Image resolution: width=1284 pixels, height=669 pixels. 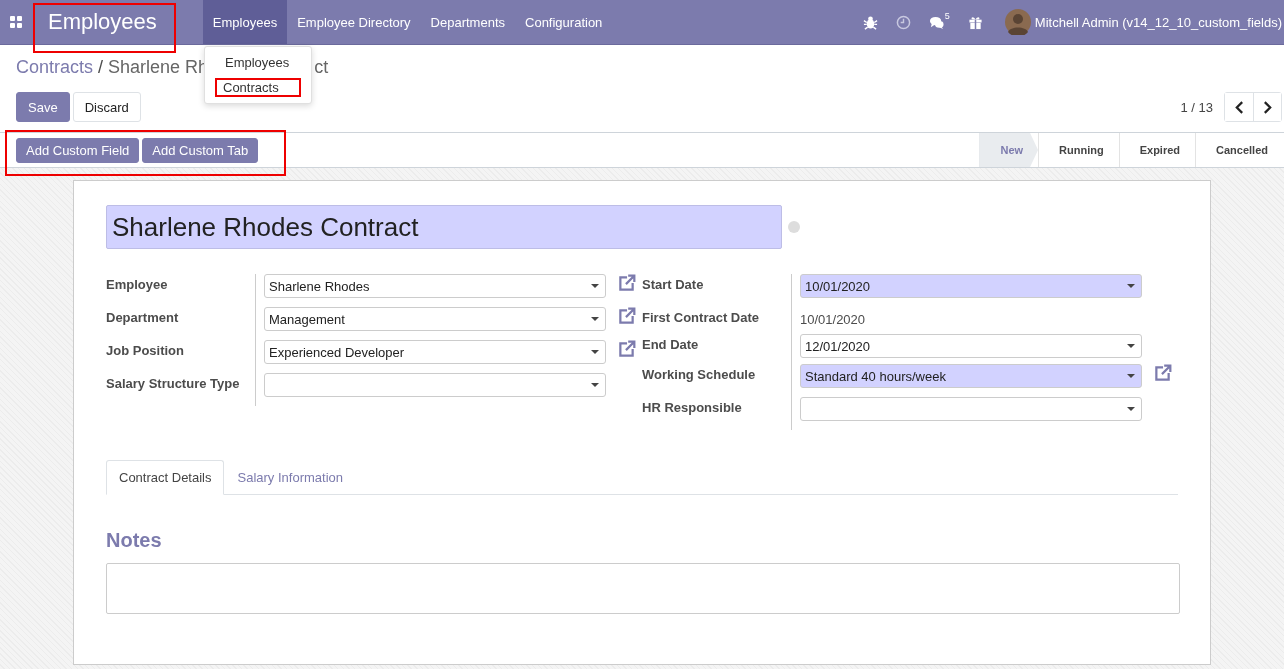 I want to click on field-label: Salary Structure Type, so click(x=181, y=389).